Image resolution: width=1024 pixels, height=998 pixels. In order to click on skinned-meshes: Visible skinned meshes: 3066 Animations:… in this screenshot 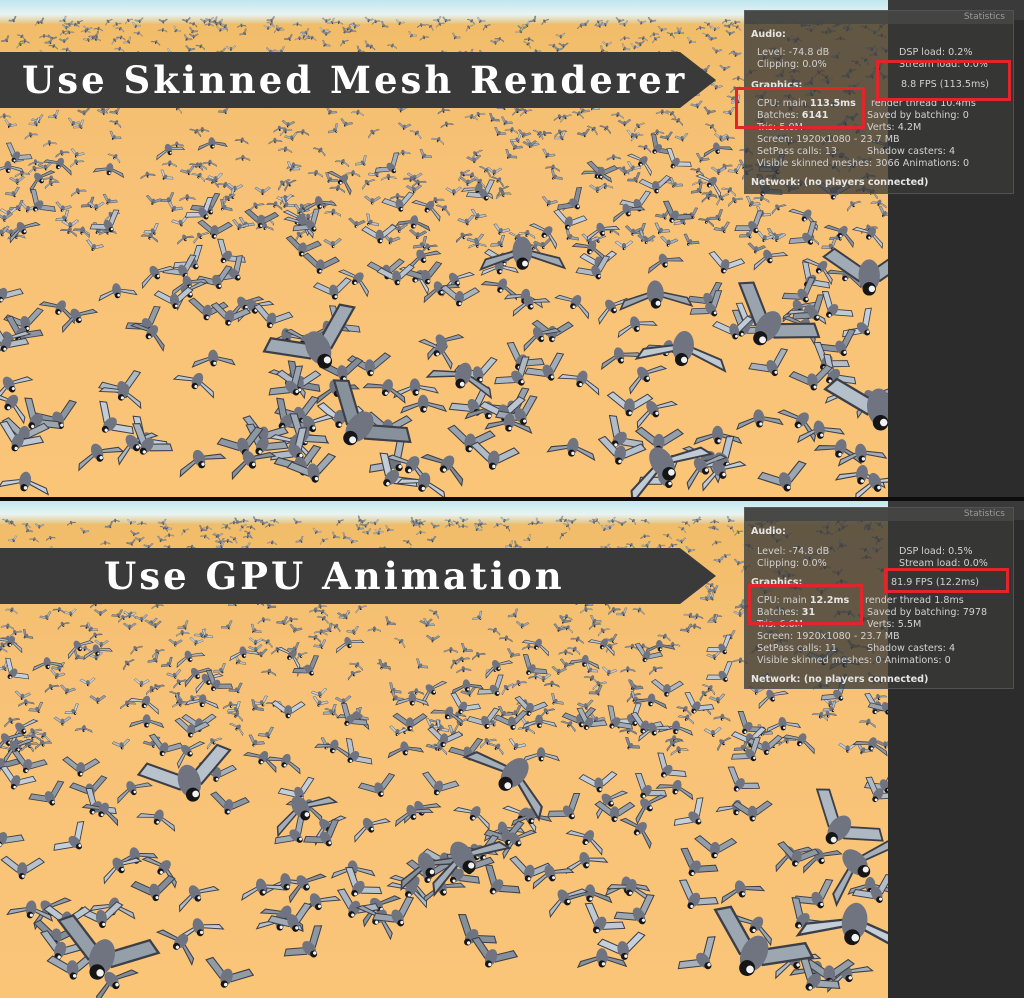, I will do `click(863, 163)`.